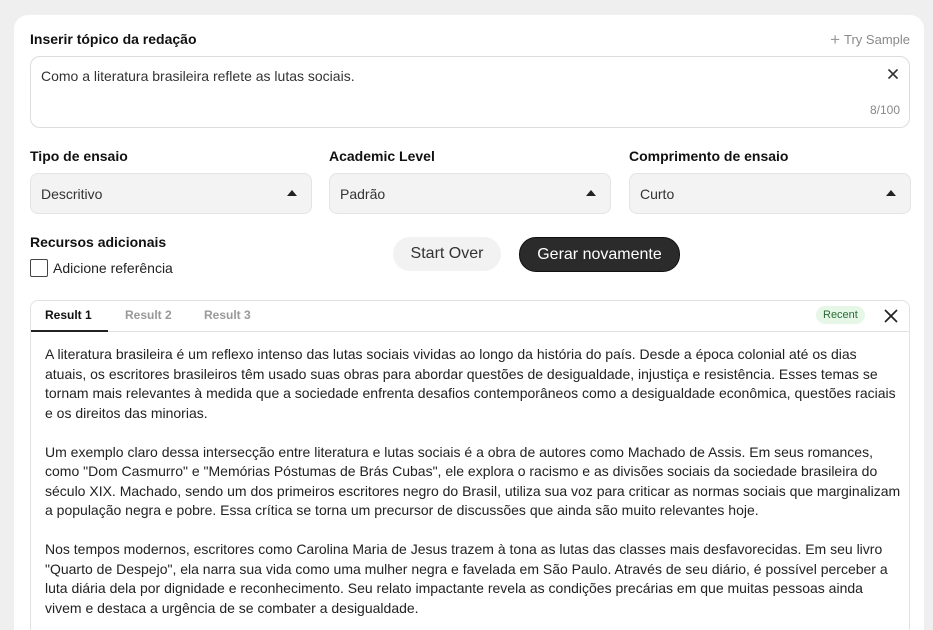 The image size is (933, 630). I want to click on topic-label: Inserir tópico da redação, so click(113, 39).